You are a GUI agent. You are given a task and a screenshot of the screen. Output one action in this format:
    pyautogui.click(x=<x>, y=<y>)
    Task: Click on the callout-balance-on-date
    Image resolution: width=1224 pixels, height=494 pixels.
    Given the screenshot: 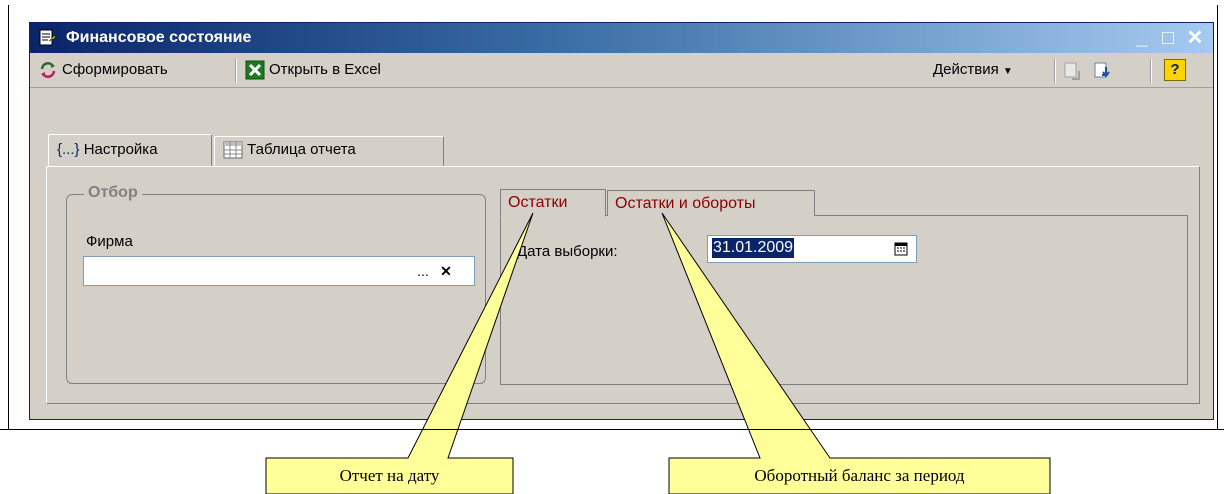 What is the action you would take?
    pyautogui.click(x=399, y=353)
    